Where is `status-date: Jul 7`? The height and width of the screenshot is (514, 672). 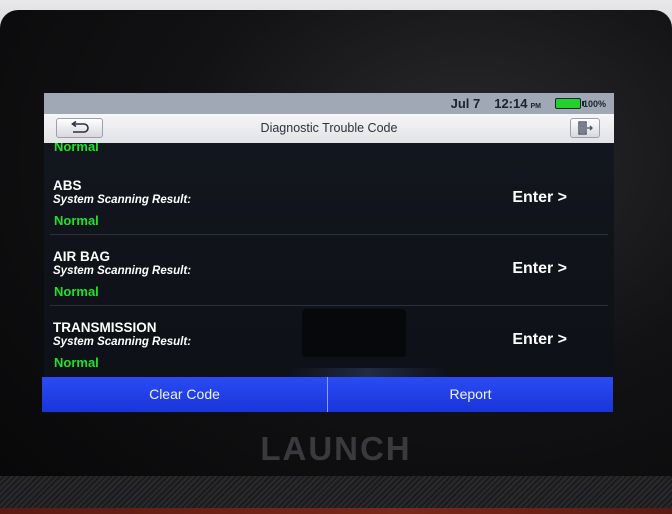 status-date: Jul 7 is located at coordinates (465, 103).